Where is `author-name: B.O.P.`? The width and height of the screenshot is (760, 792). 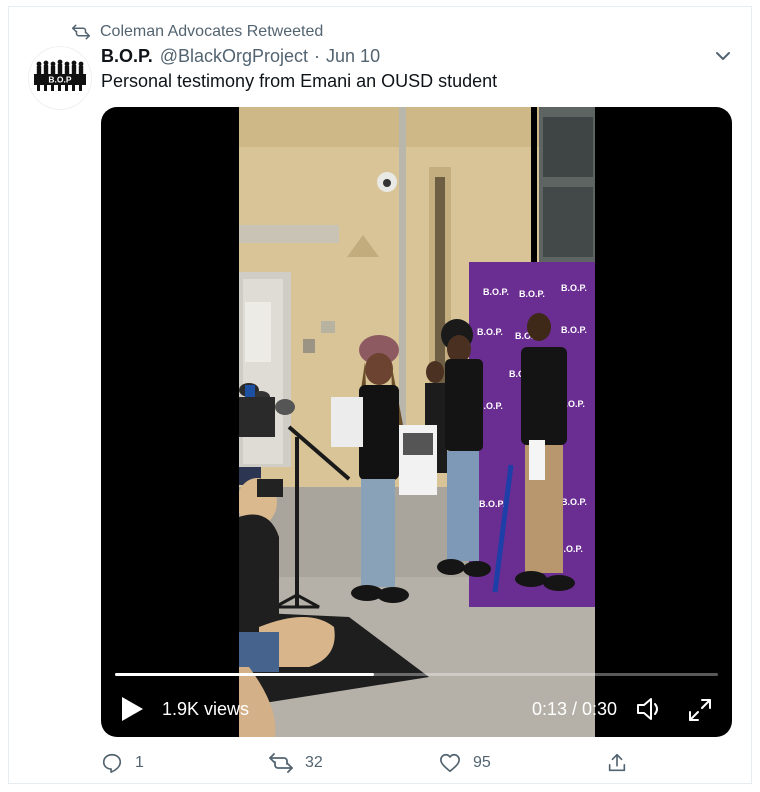
author-name: B.O.P. is located at coordinates (127, 56).